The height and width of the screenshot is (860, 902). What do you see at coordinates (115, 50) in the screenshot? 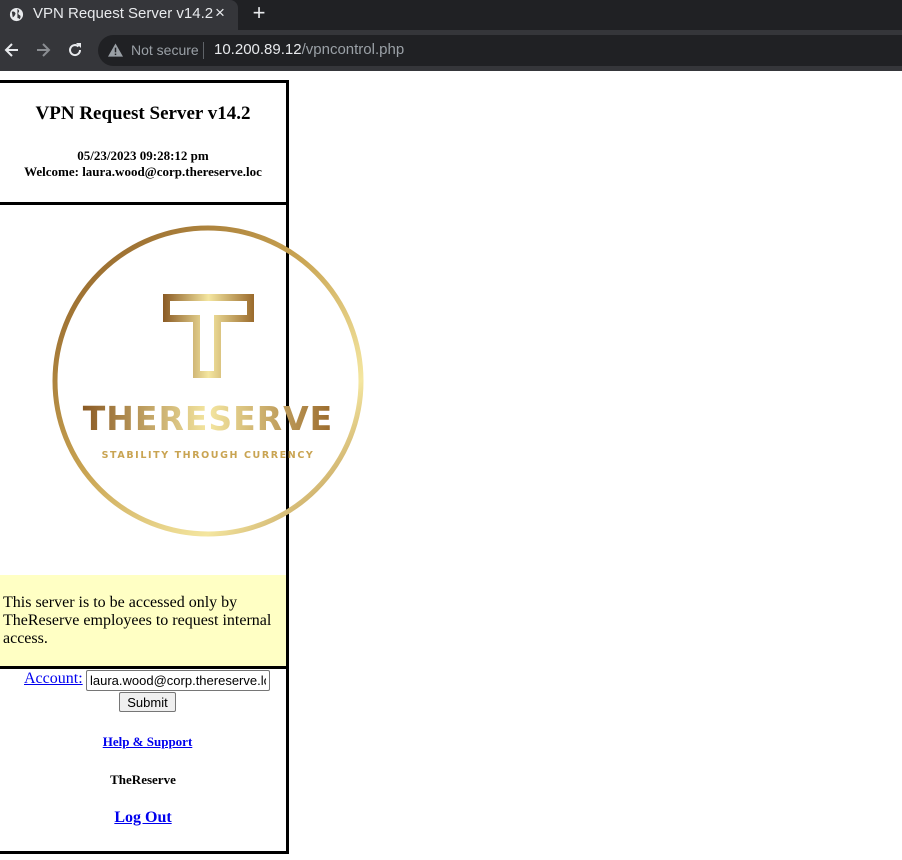
I see `warning-icon` at bounding box center [115, 50].